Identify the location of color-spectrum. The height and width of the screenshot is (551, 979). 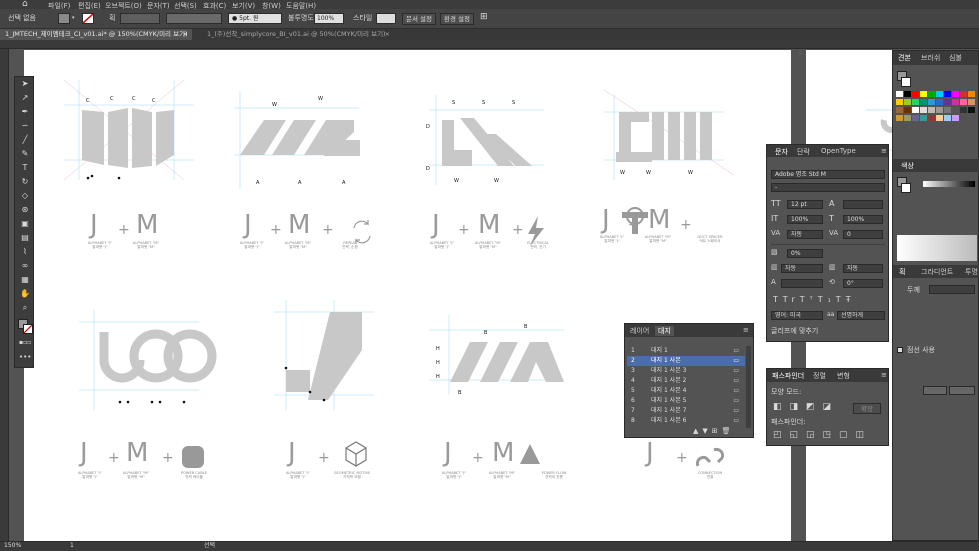
(937, 248).